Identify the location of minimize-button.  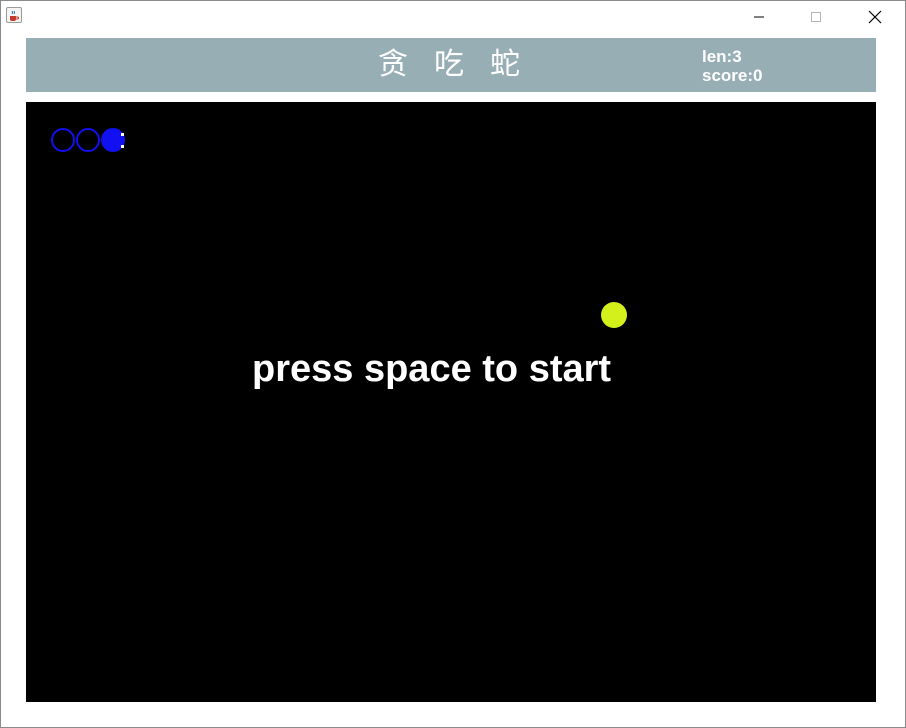
(759, 16).